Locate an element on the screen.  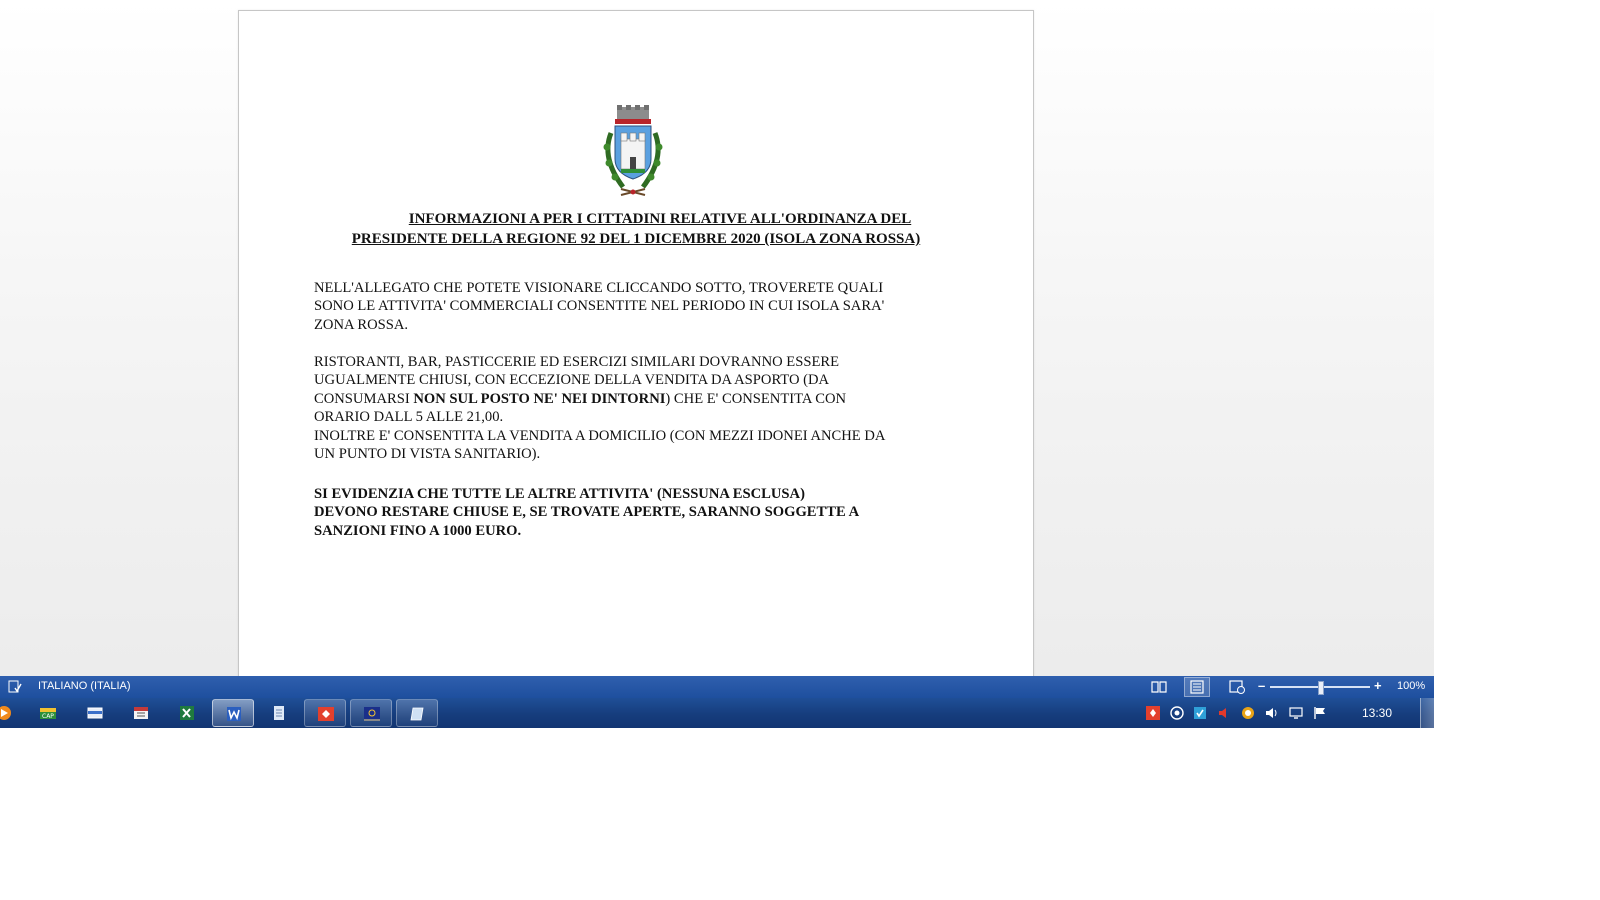
taskbar-notepad is located at coordinates (279, 713).